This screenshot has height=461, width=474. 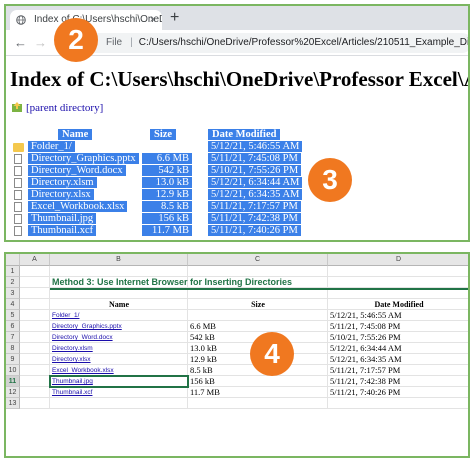 I want to click on column-header-a: A, so click(x=35, y=260).